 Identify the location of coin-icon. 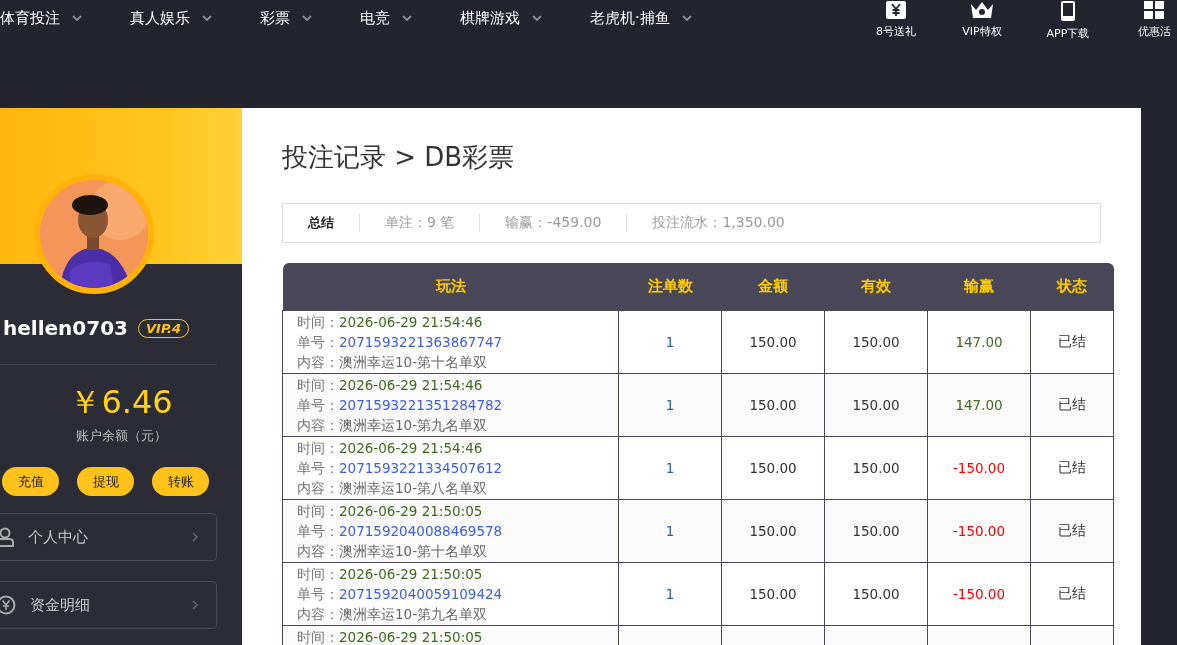
(8, 605).